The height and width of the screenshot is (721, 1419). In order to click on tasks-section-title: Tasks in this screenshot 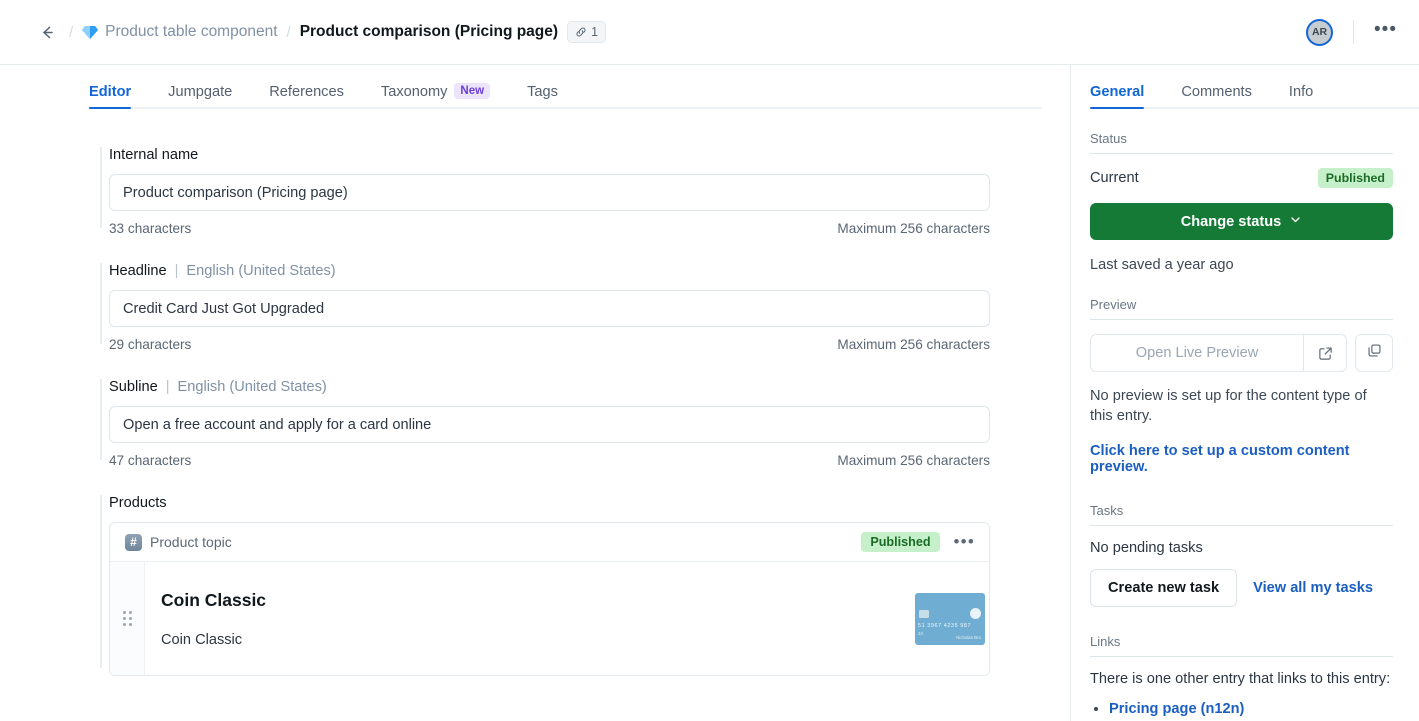, I will do `click(1241, 514)`.